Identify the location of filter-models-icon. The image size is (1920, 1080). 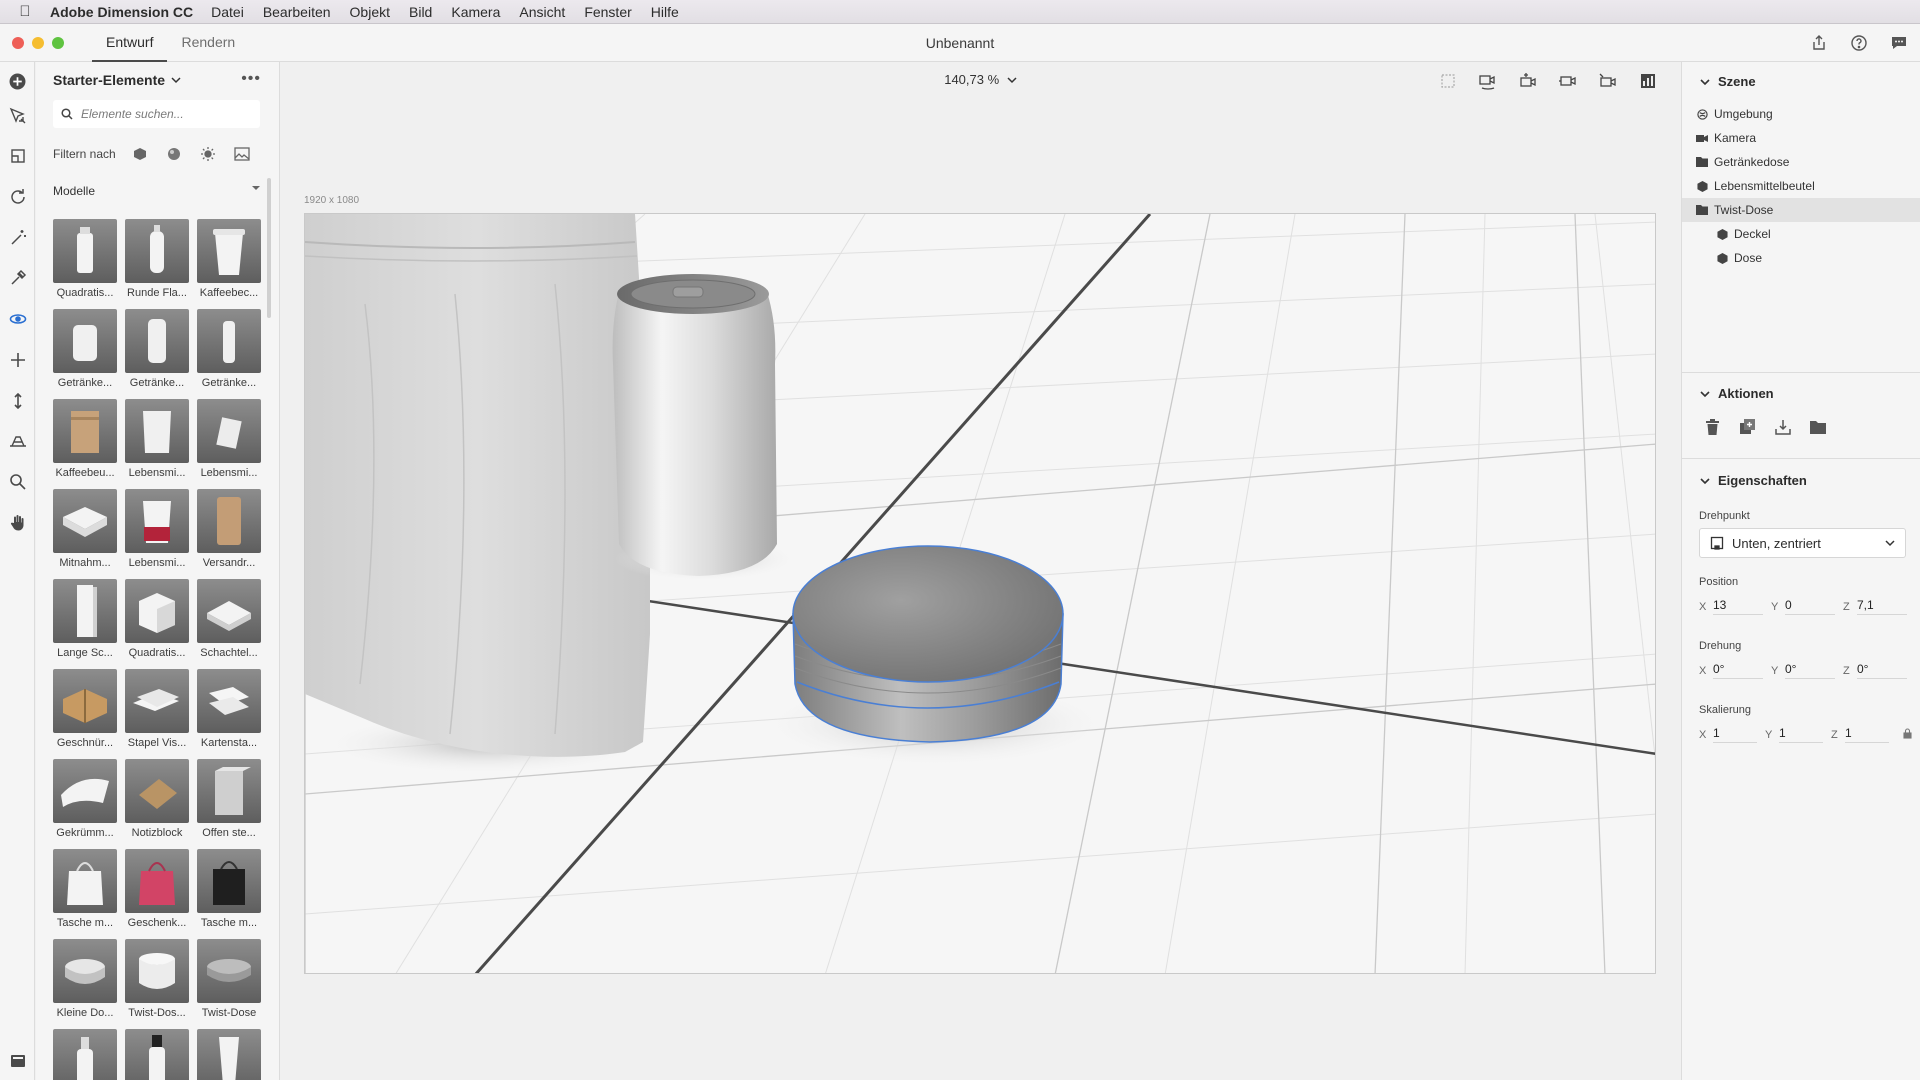
(140, 154).